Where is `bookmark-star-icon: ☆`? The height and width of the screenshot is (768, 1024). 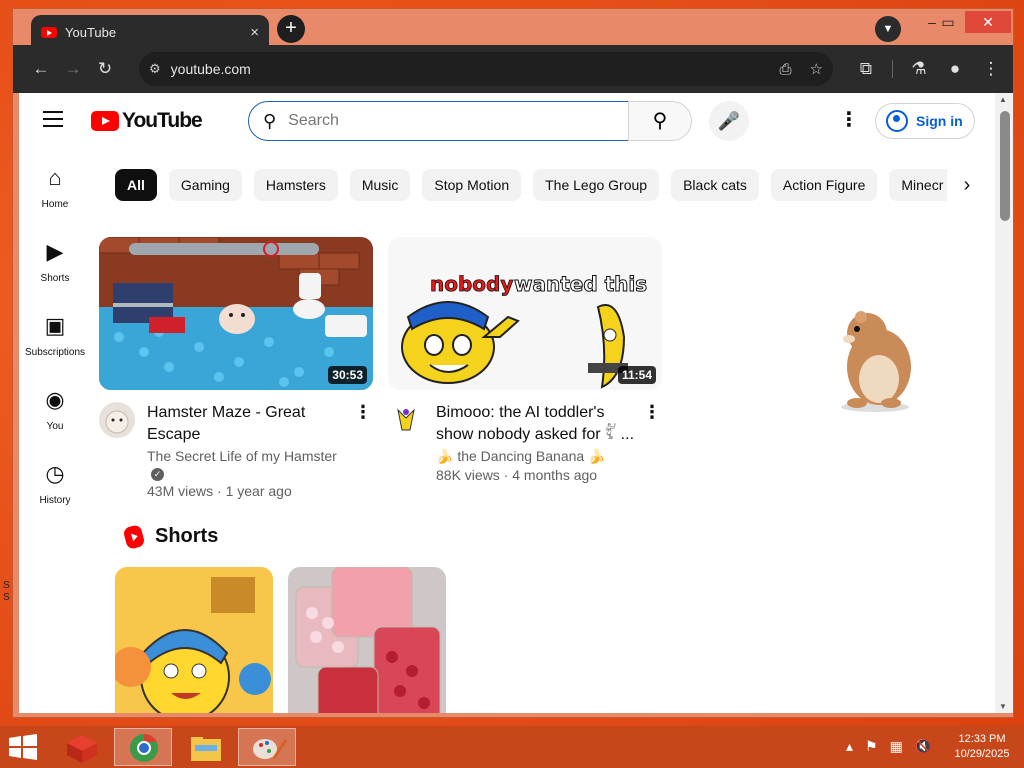 bookmark-star-icon: ☆ is located at coordinates (816, 69).